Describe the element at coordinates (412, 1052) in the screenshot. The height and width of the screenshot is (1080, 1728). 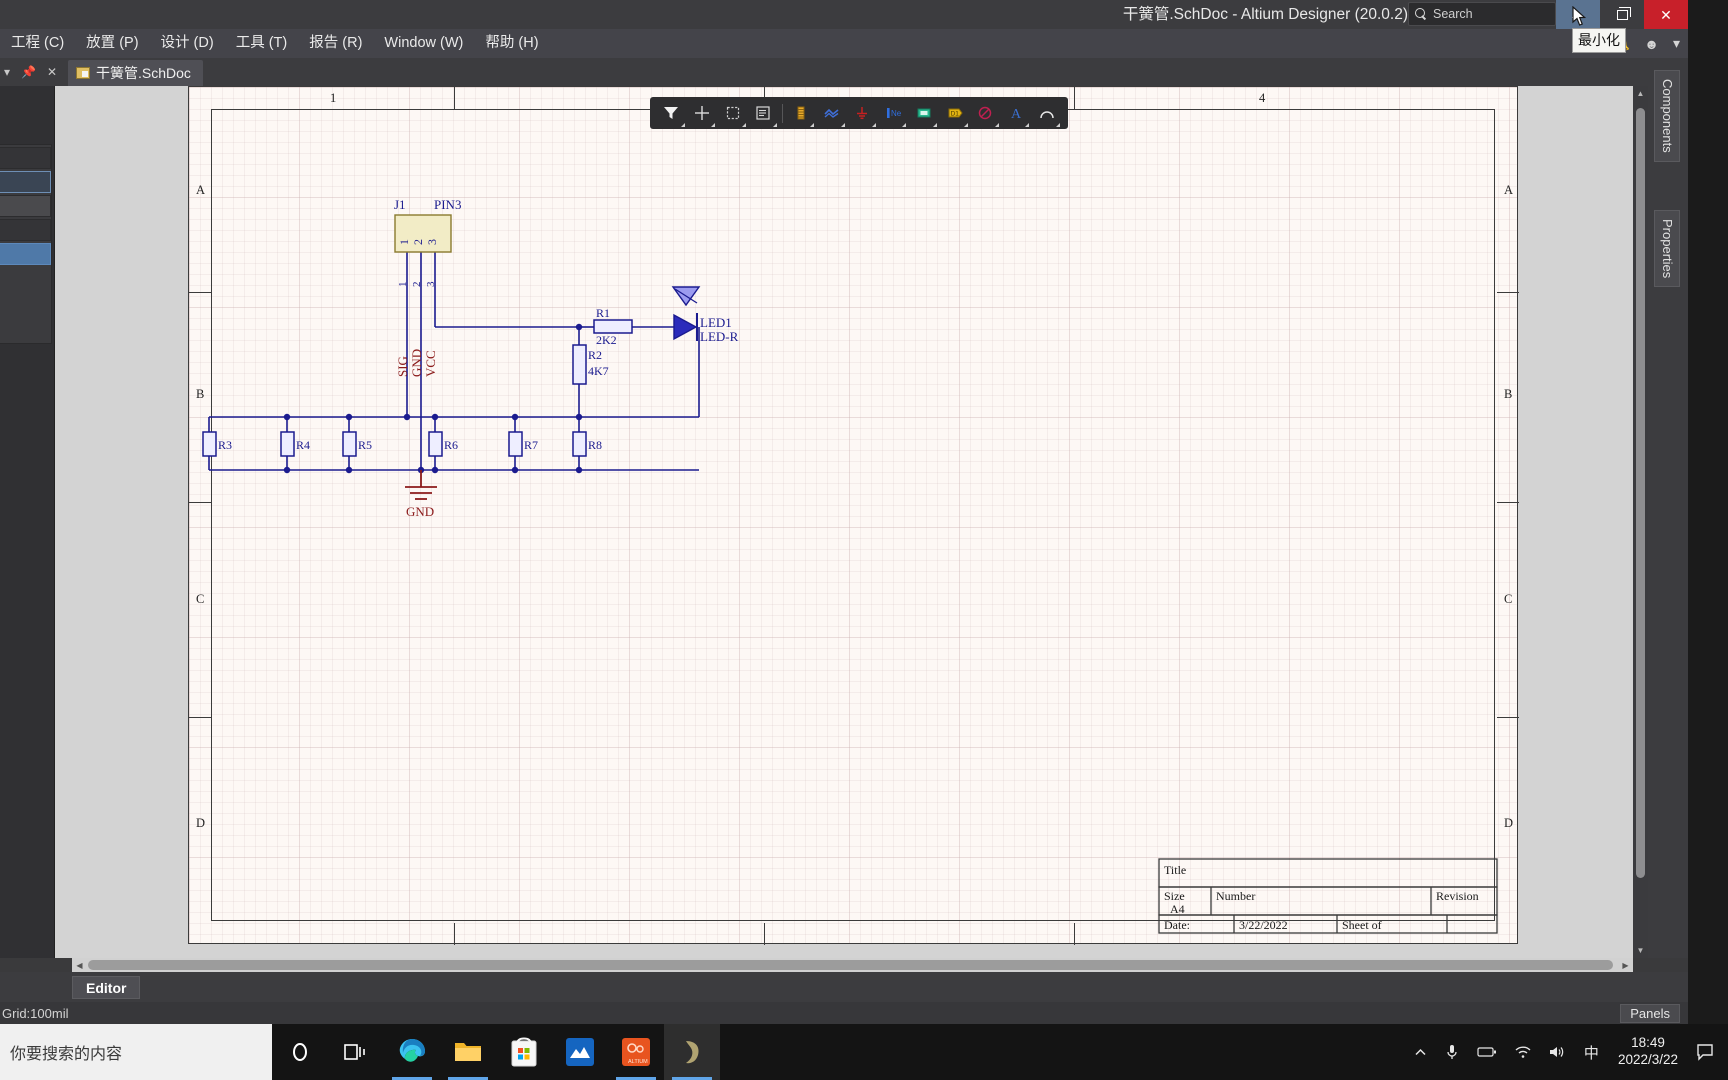
I see `edge-icon` at that location.